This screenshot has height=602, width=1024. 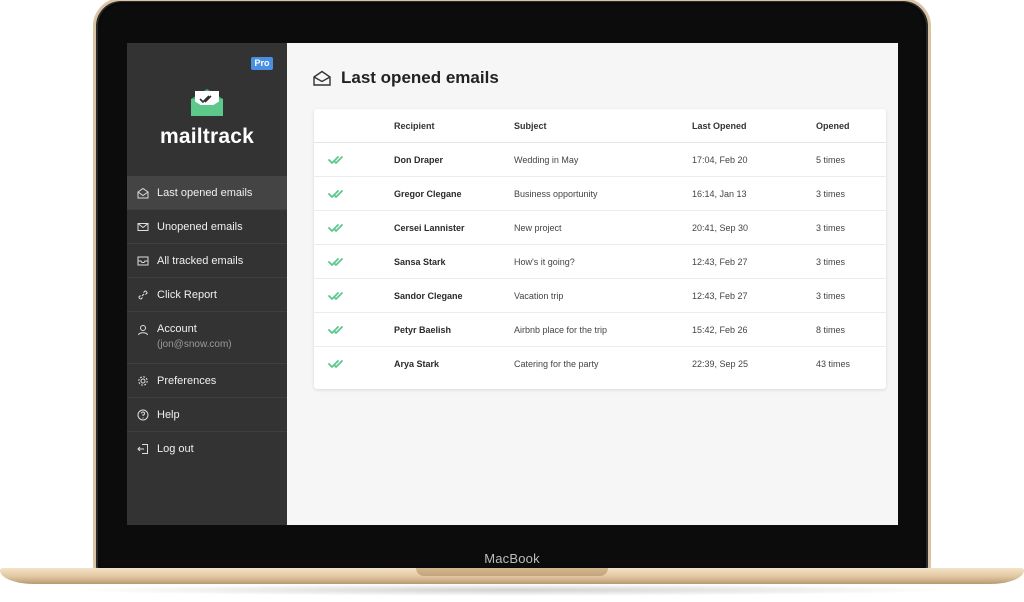 I want to click on sidebar-item-all-tracked: All tracked emails, so click(x=207, y=261).